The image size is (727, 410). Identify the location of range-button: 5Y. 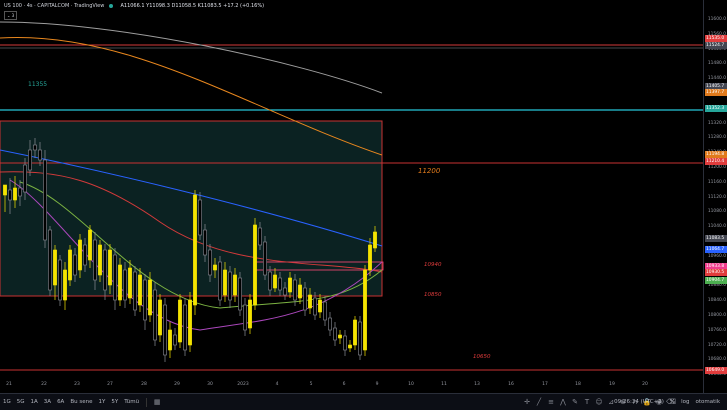
(114, 402).